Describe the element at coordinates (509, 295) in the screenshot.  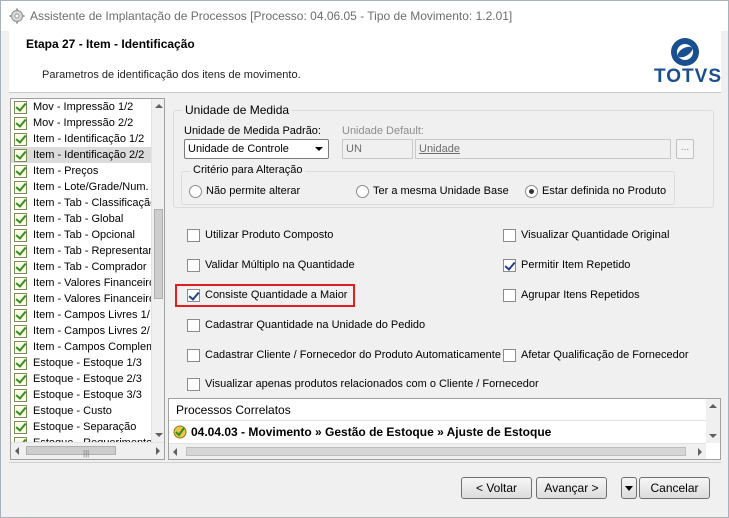
I see `checkbox-agrupar-itens-repetidos` at that location.